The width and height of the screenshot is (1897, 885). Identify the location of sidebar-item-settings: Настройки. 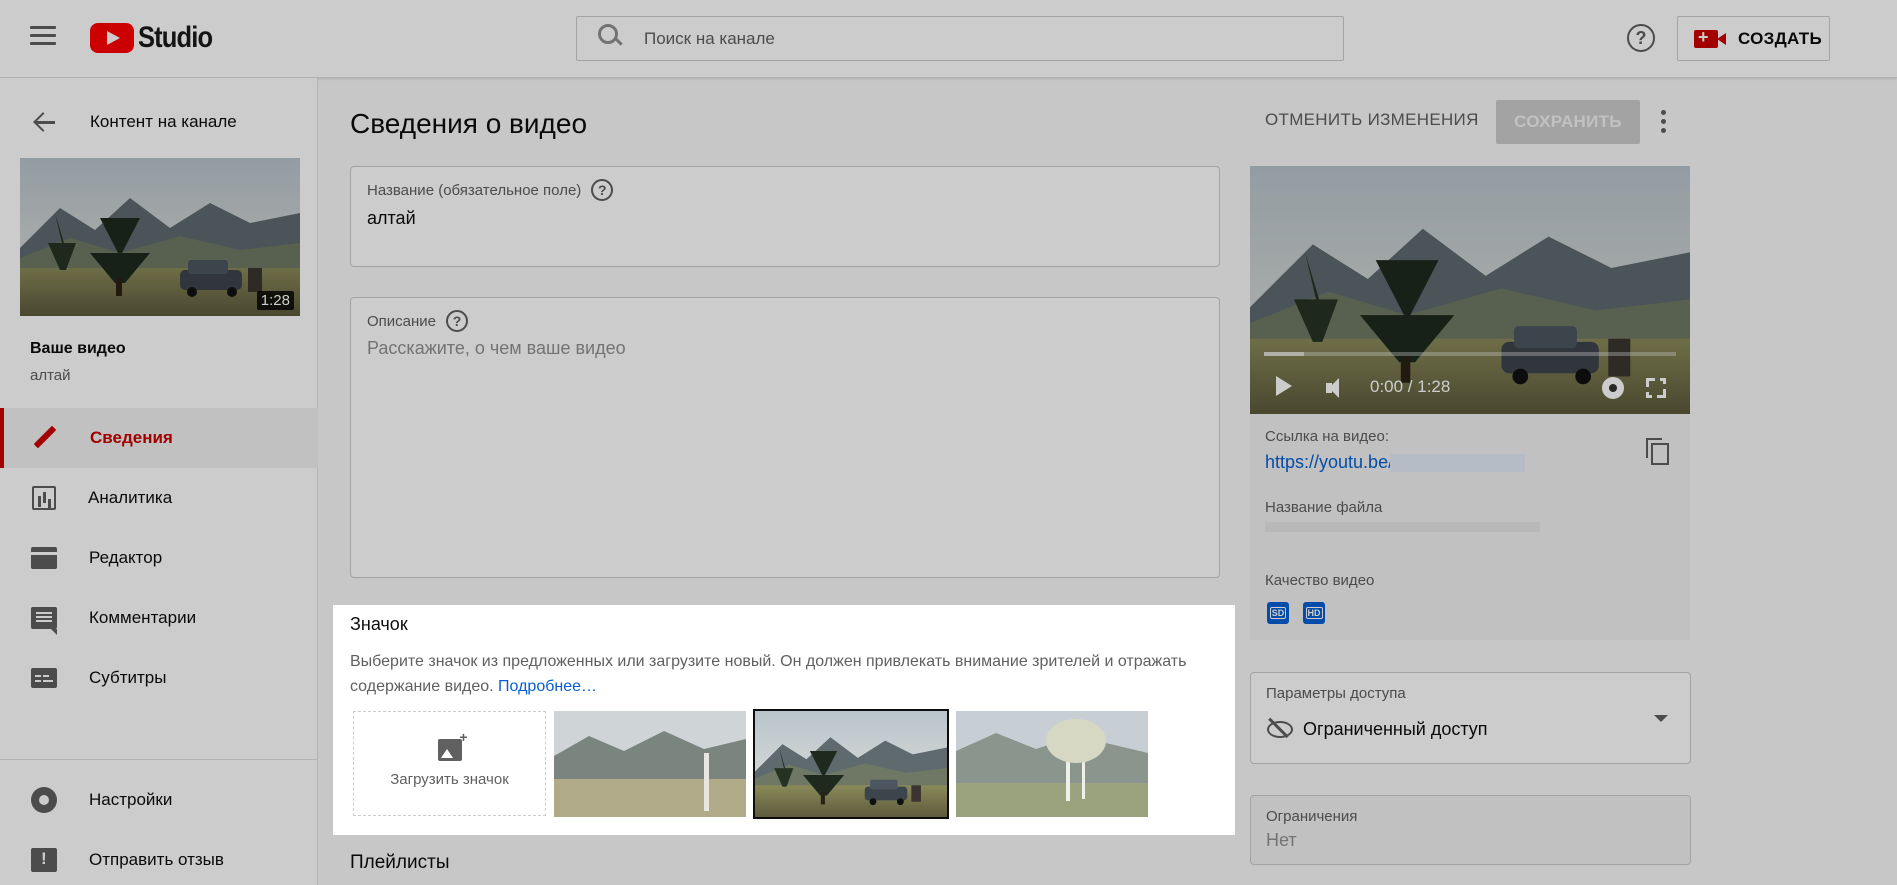
(159, 800).